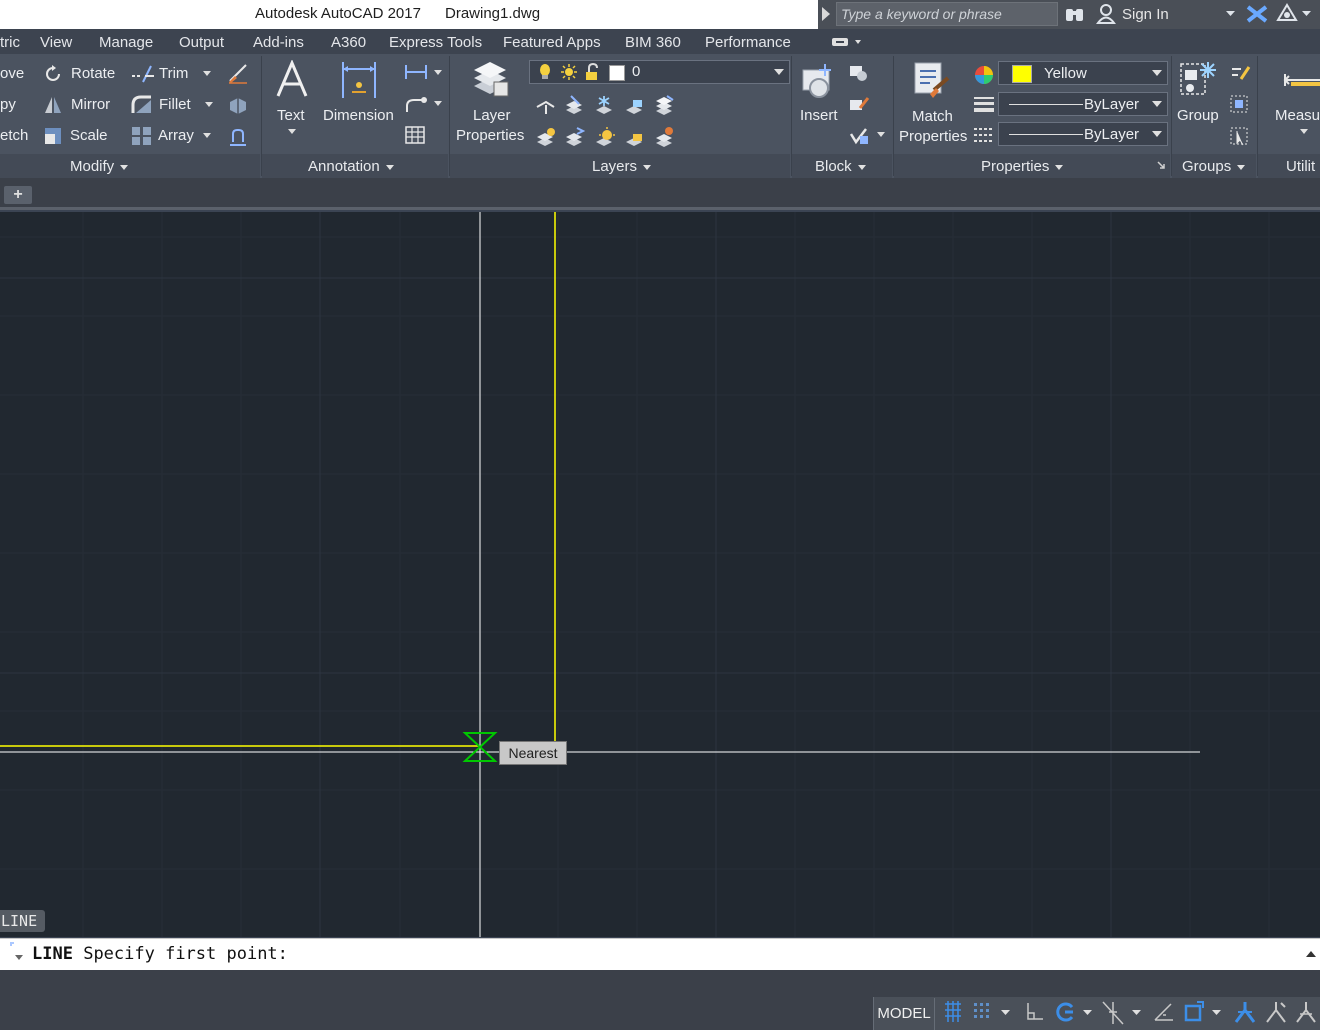 The height and width of the screenshot is (1030, 1320). What do you see at coordinates (238, 137) in the screenshot?
I see `offset-icon` at bounding box center [238, 137].